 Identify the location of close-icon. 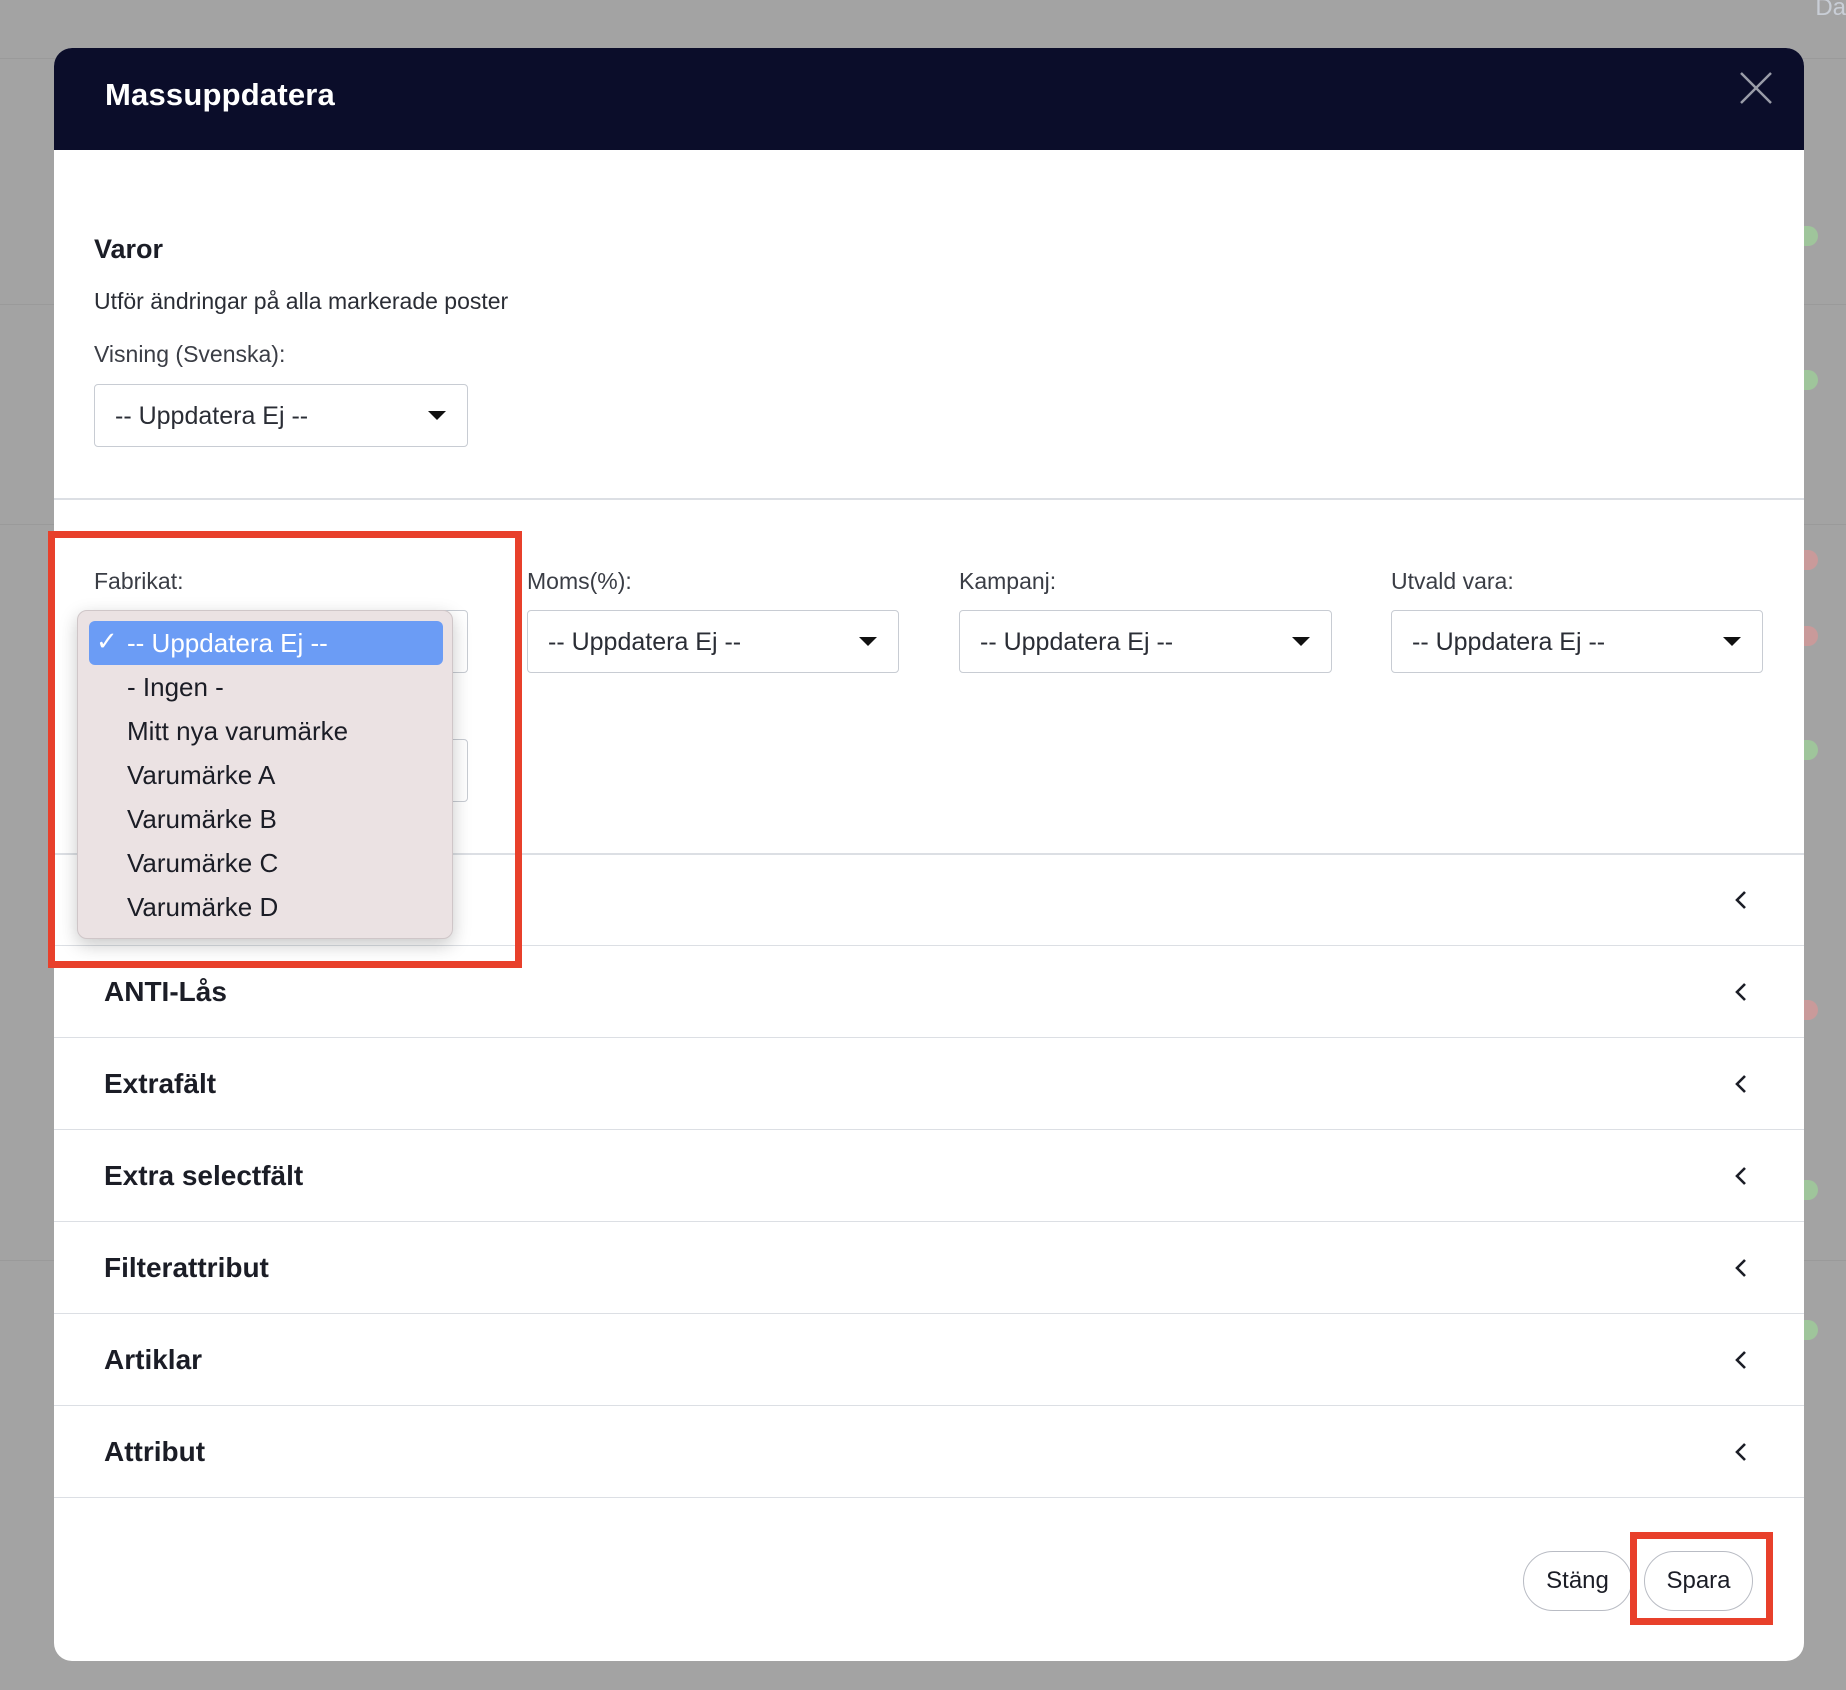
(1756, 88).